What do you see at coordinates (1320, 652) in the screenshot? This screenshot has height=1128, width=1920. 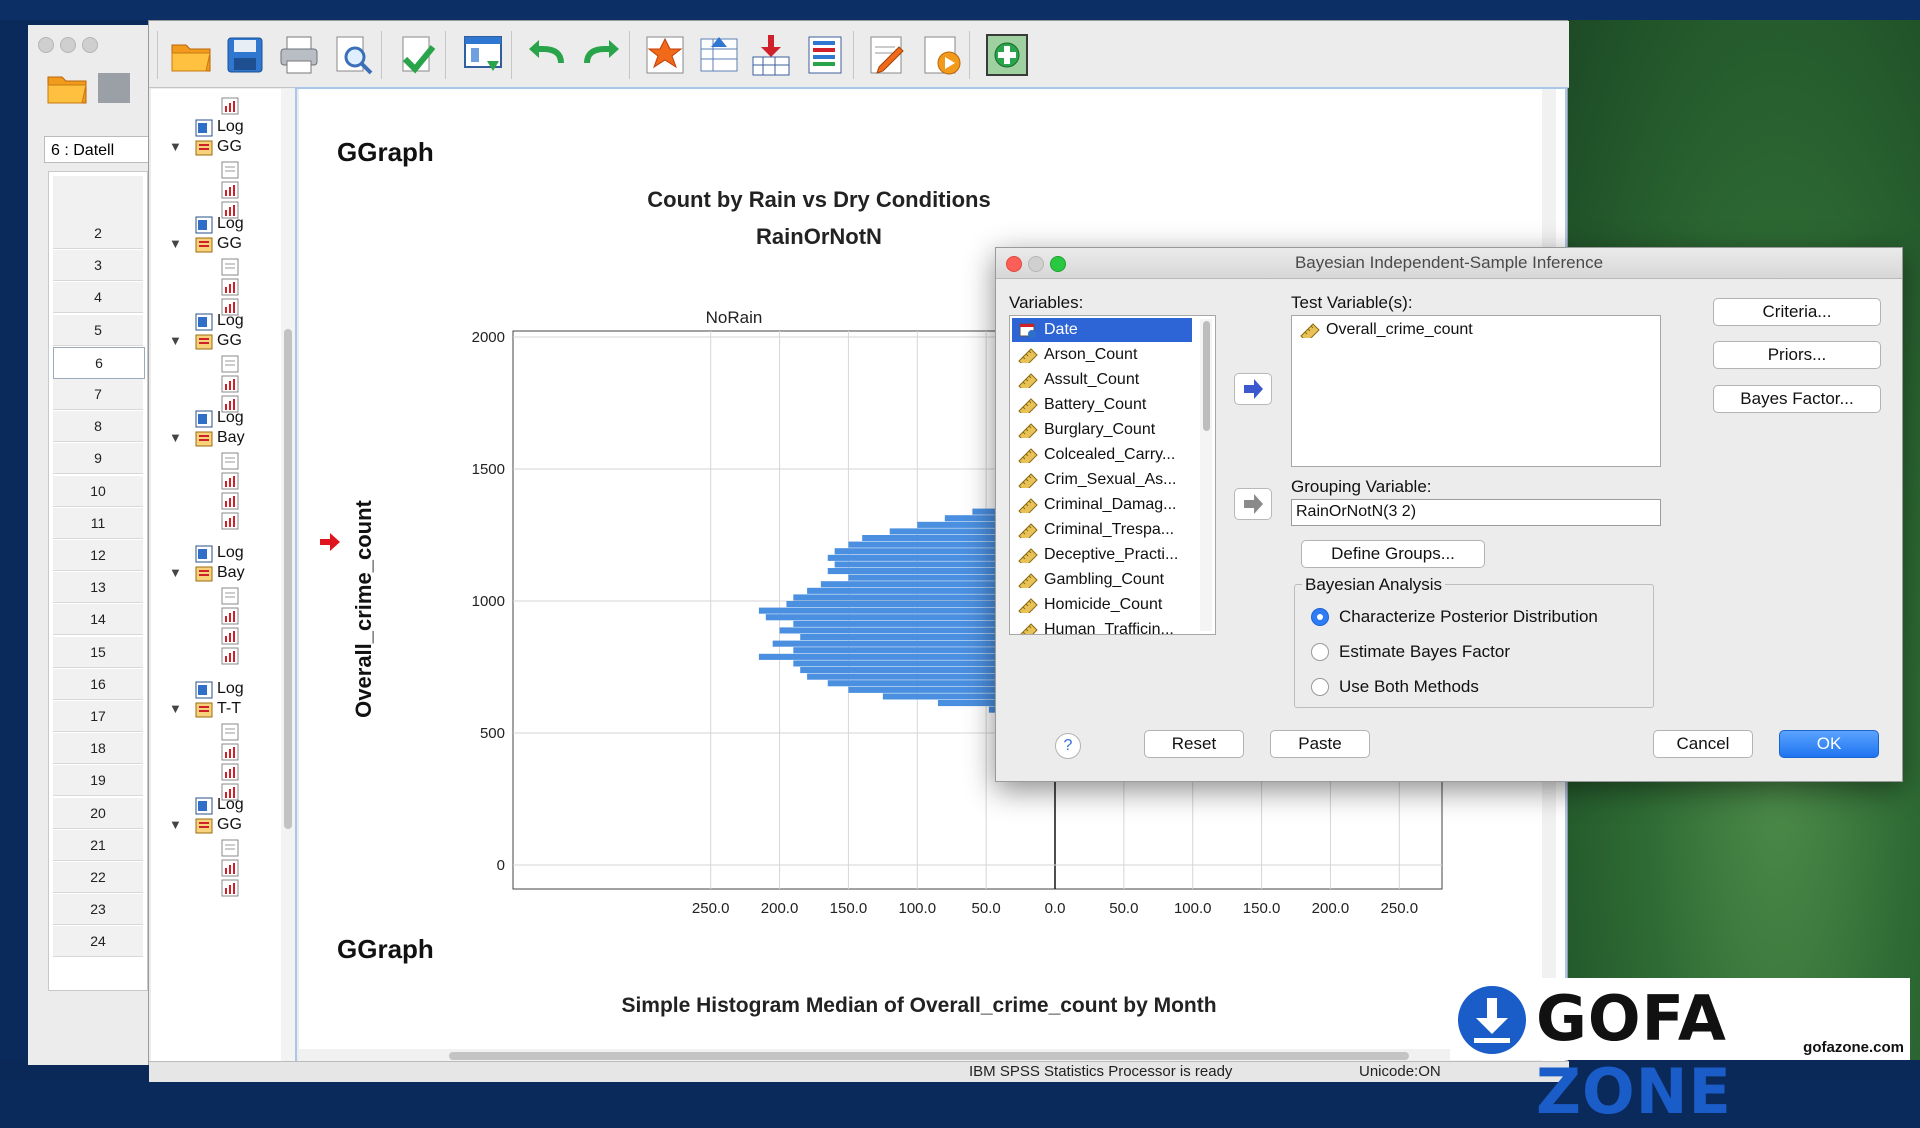 I see `radio-estimate-bayes-factor` at bounding box center [1320, 652].